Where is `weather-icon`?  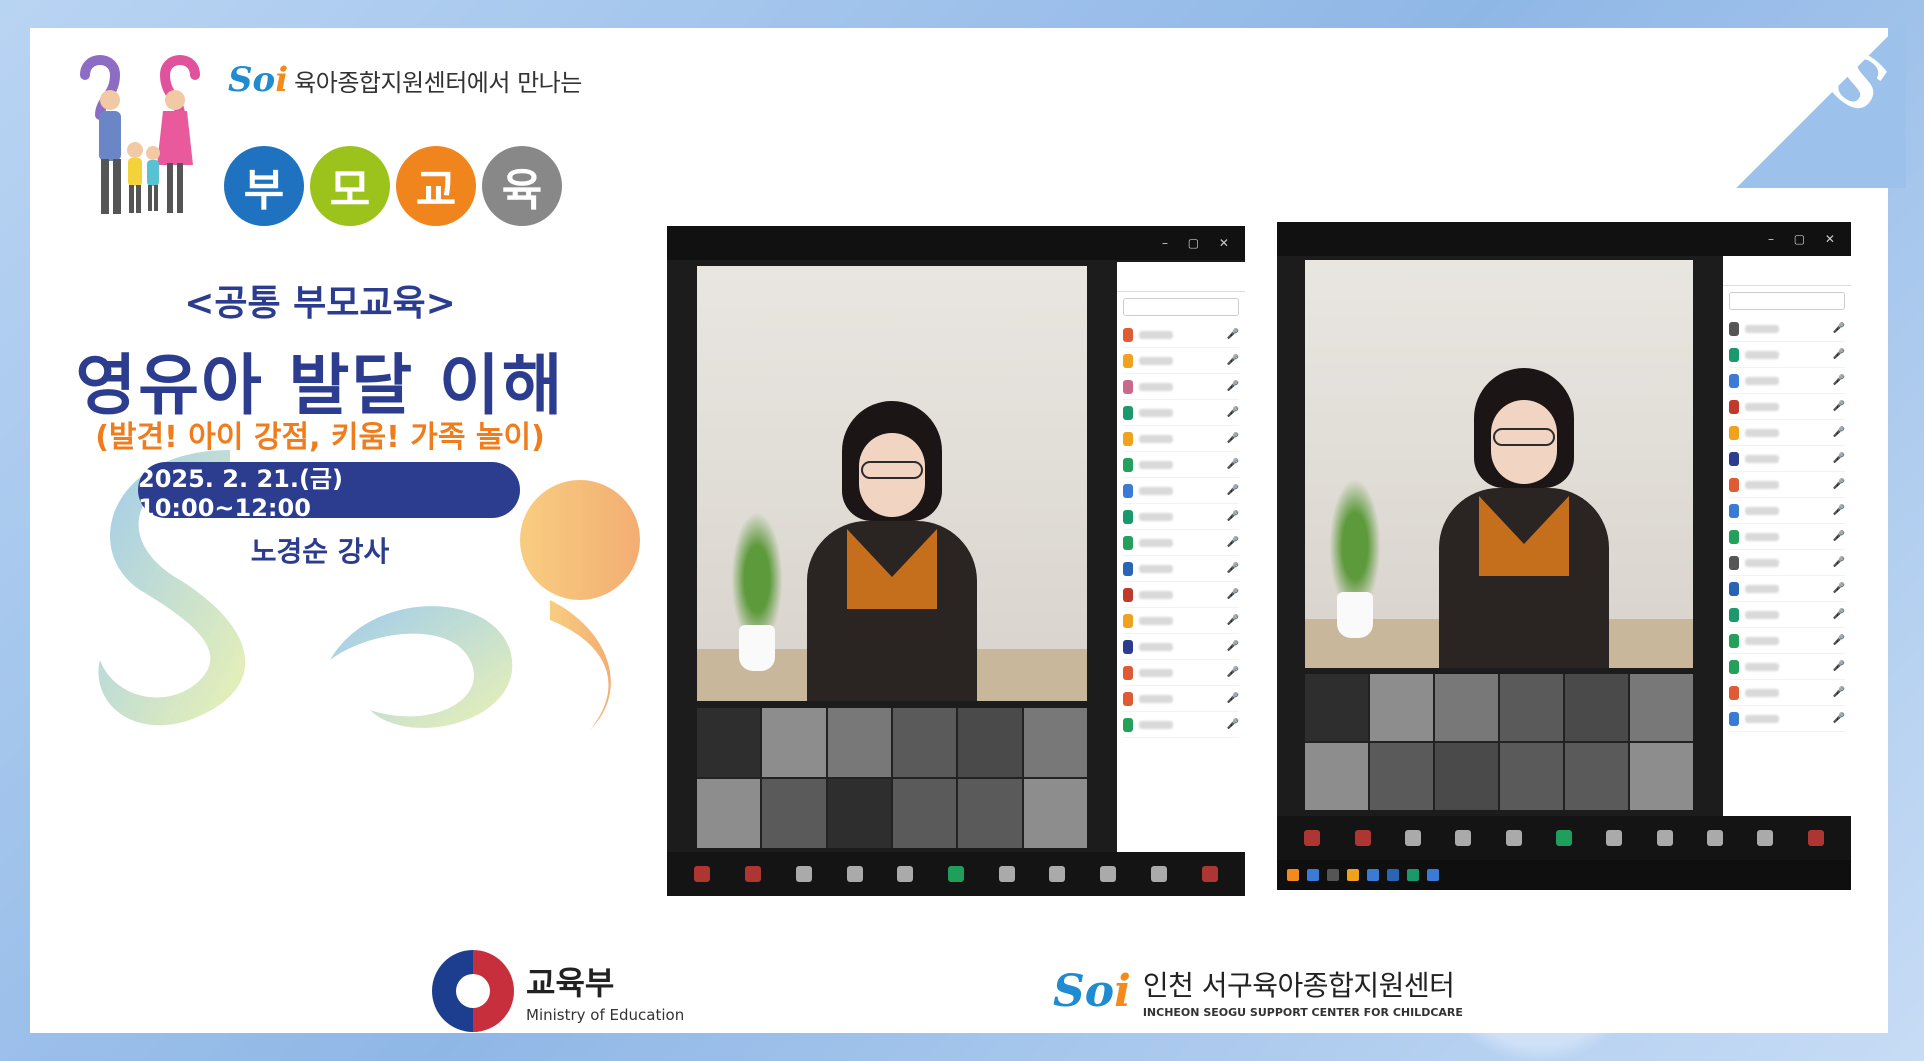 weather-icon is located at coordinates (1293, 875).